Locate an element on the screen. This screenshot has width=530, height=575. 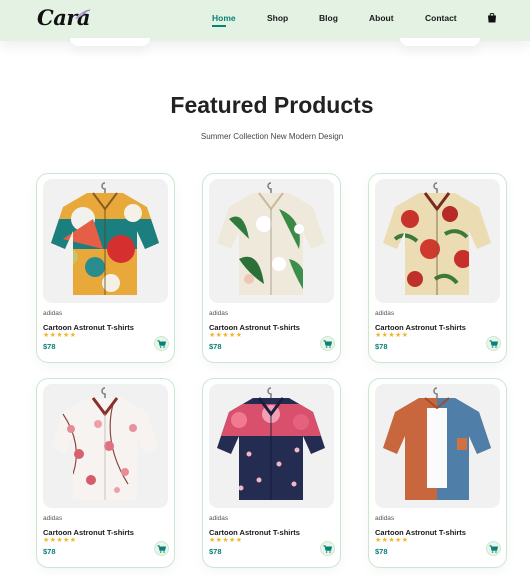
nav-about: About is located at coordinates (381, 18).